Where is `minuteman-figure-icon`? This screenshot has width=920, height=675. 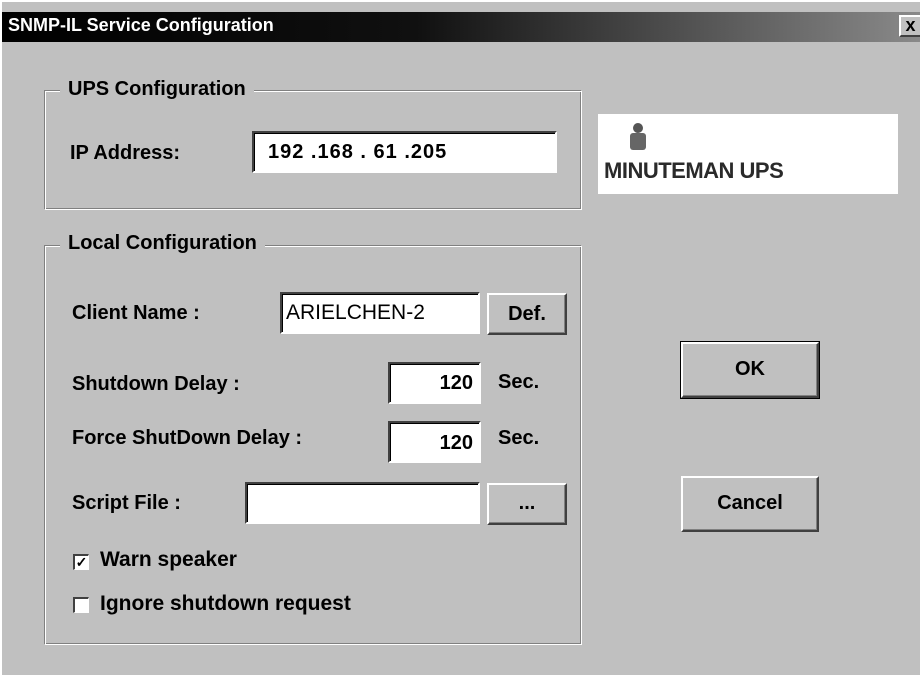 minuteman-figure-icon is located at coordinates (638, 136).